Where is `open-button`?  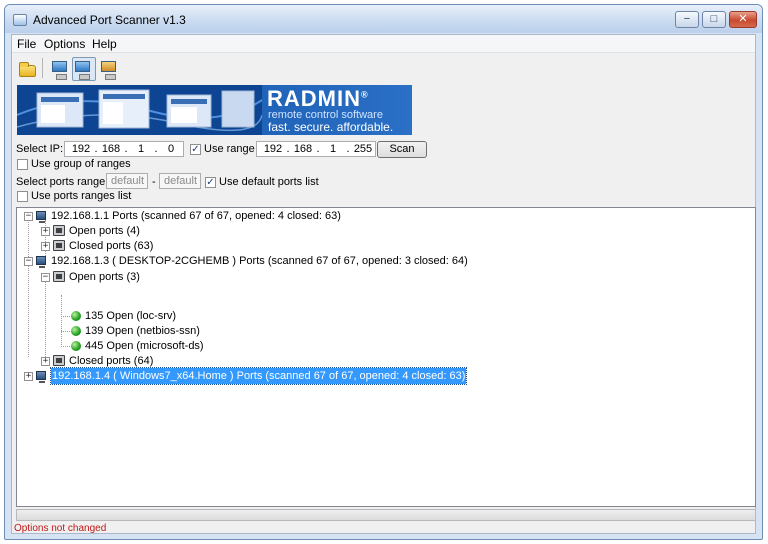
open-button is located at coordinates (27, 69).